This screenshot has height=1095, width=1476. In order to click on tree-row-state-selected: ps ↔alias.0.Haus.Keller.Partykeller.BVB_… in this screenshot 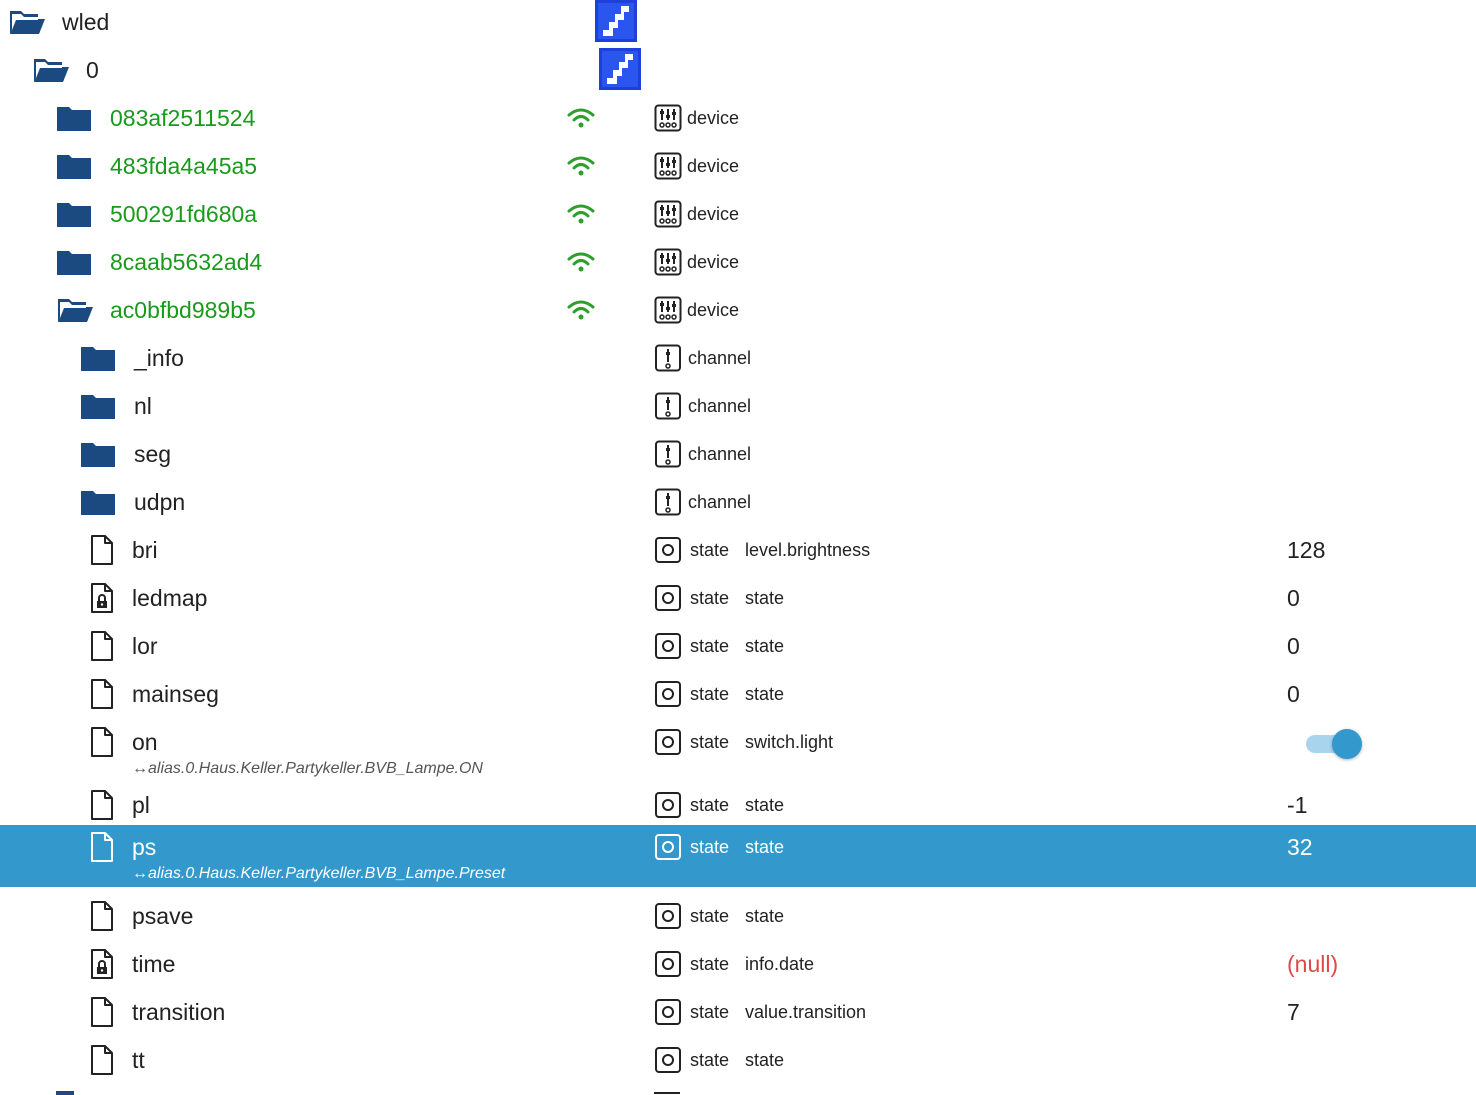, I will do `click(738, 856)`.